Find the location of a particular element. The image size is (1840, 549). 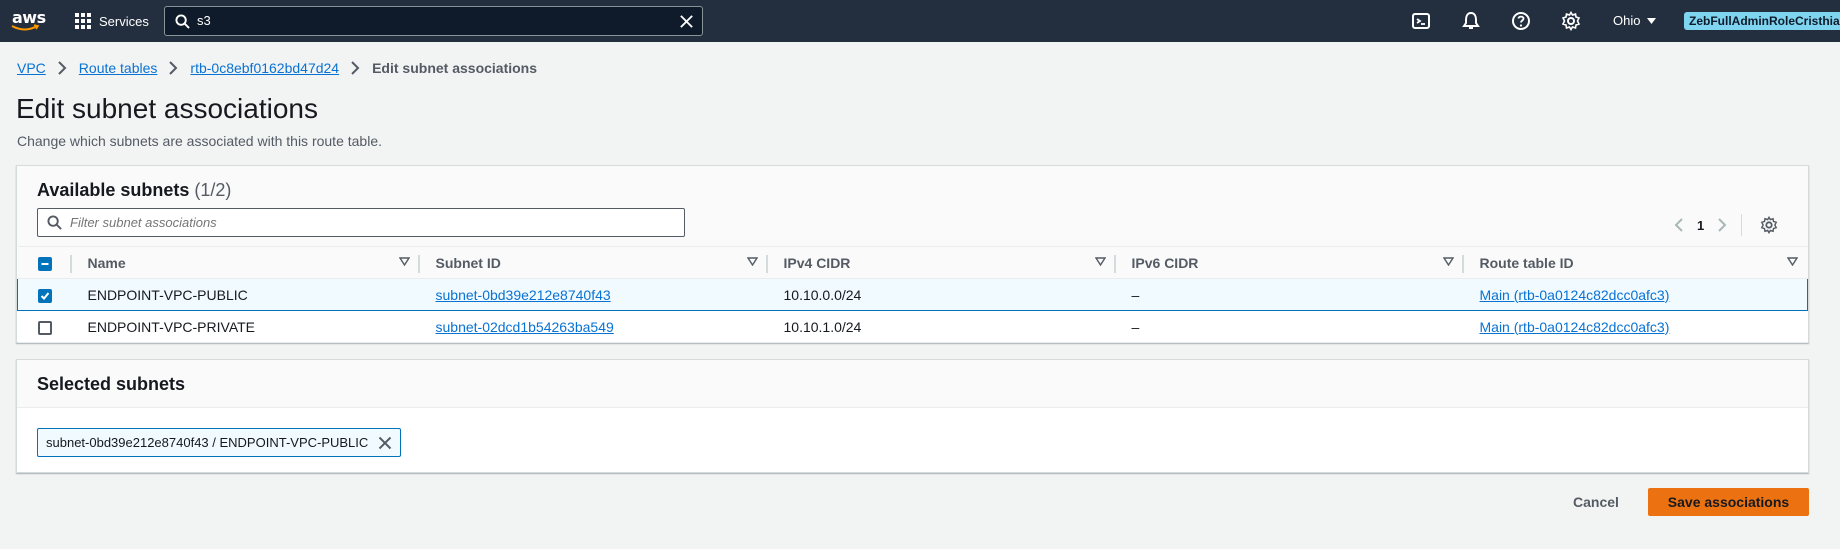

selected-subnets-header: Selected subnets is located at coordinates (912, 384).